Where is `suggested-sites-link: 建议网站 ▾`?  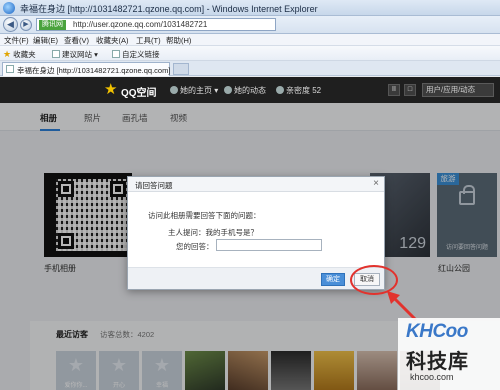
suggested-sites-link: 建议网站 ▾ is located at coordinates (75, 54).